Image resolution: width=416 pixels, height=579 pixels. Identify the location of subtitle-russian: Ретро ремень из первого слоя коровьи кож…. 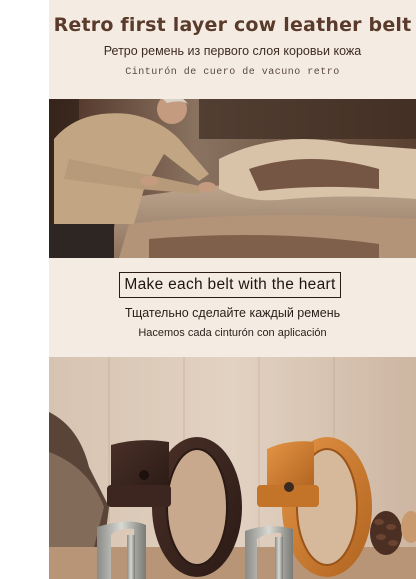
(232, 51).